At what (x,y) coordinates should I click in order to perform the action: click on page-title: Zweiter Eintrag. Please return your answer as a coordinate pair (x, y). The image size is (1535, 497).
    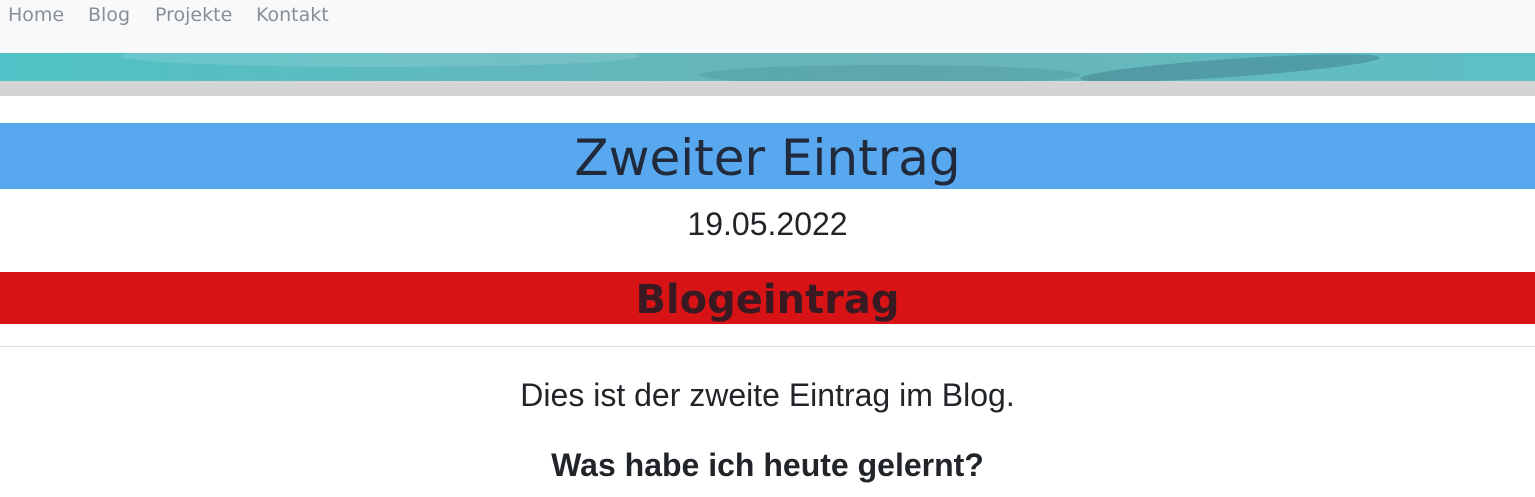
    Looking at the image, I should click on (767, 158).